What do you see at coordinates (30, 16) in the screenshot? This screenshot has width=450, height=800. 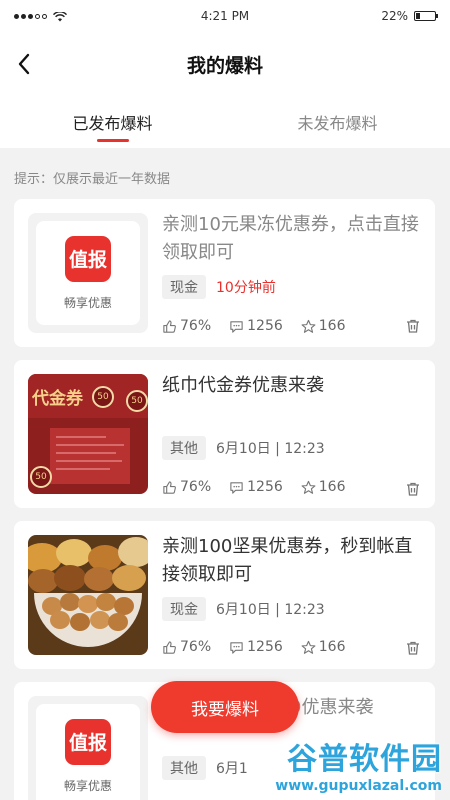 I see `signal-icon` at bounding box center [30, 16].